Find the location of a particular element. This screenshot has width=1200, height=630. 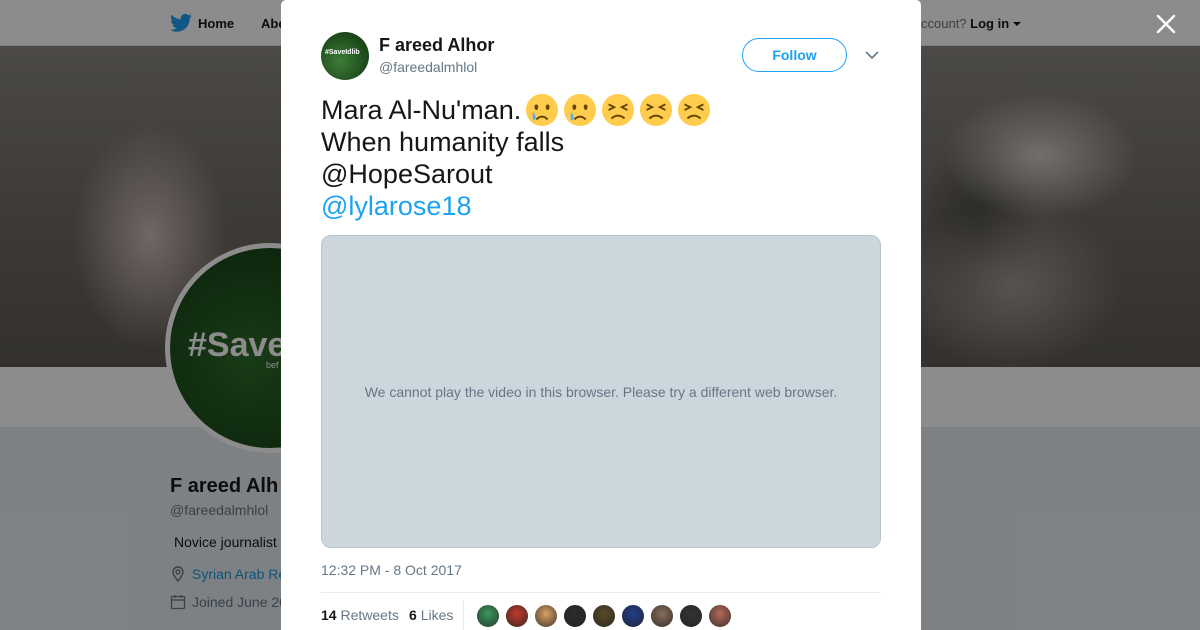

author-name: F areed Alhor is located at coordinates (436, 45).